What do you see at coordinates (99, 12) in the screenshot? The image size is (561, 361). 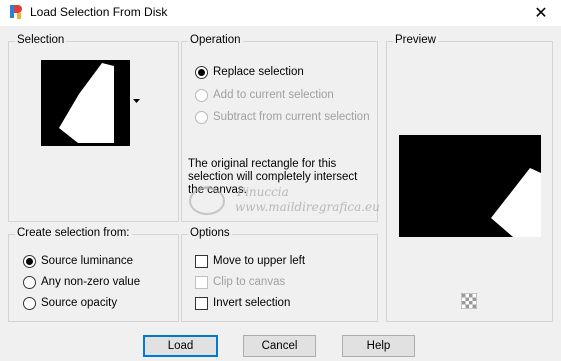 I see `window-title: Load Selection From Disk` at bounding box center [99, 12].